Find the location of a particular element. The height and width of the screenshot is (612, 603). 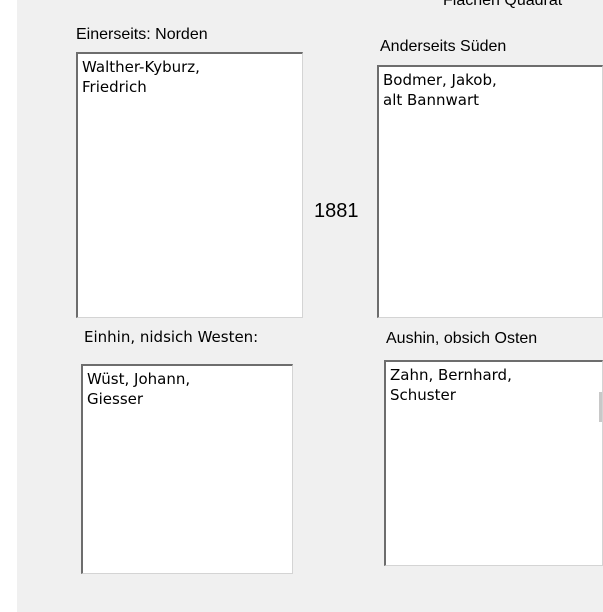

east-neighbor-textbox: Zahn, Bernhard, Schuster is located at coordinates (493, 463).